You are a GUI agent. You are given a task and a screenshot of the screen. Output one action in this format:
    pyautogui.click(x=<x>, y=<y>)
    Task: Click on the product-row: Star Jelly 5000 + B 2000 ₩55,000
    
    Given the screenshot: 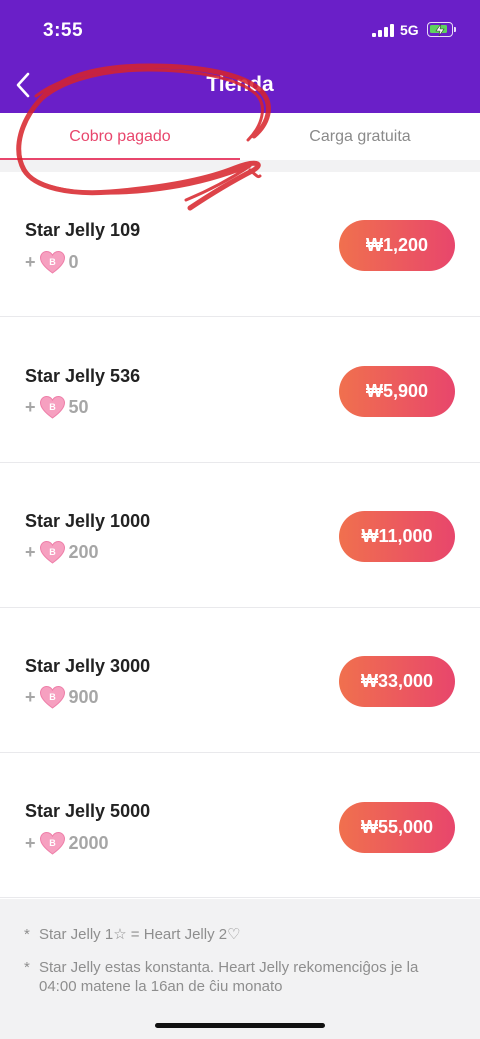 What is the action you would take?
    pyautogui.click(x=240, y=825)
    